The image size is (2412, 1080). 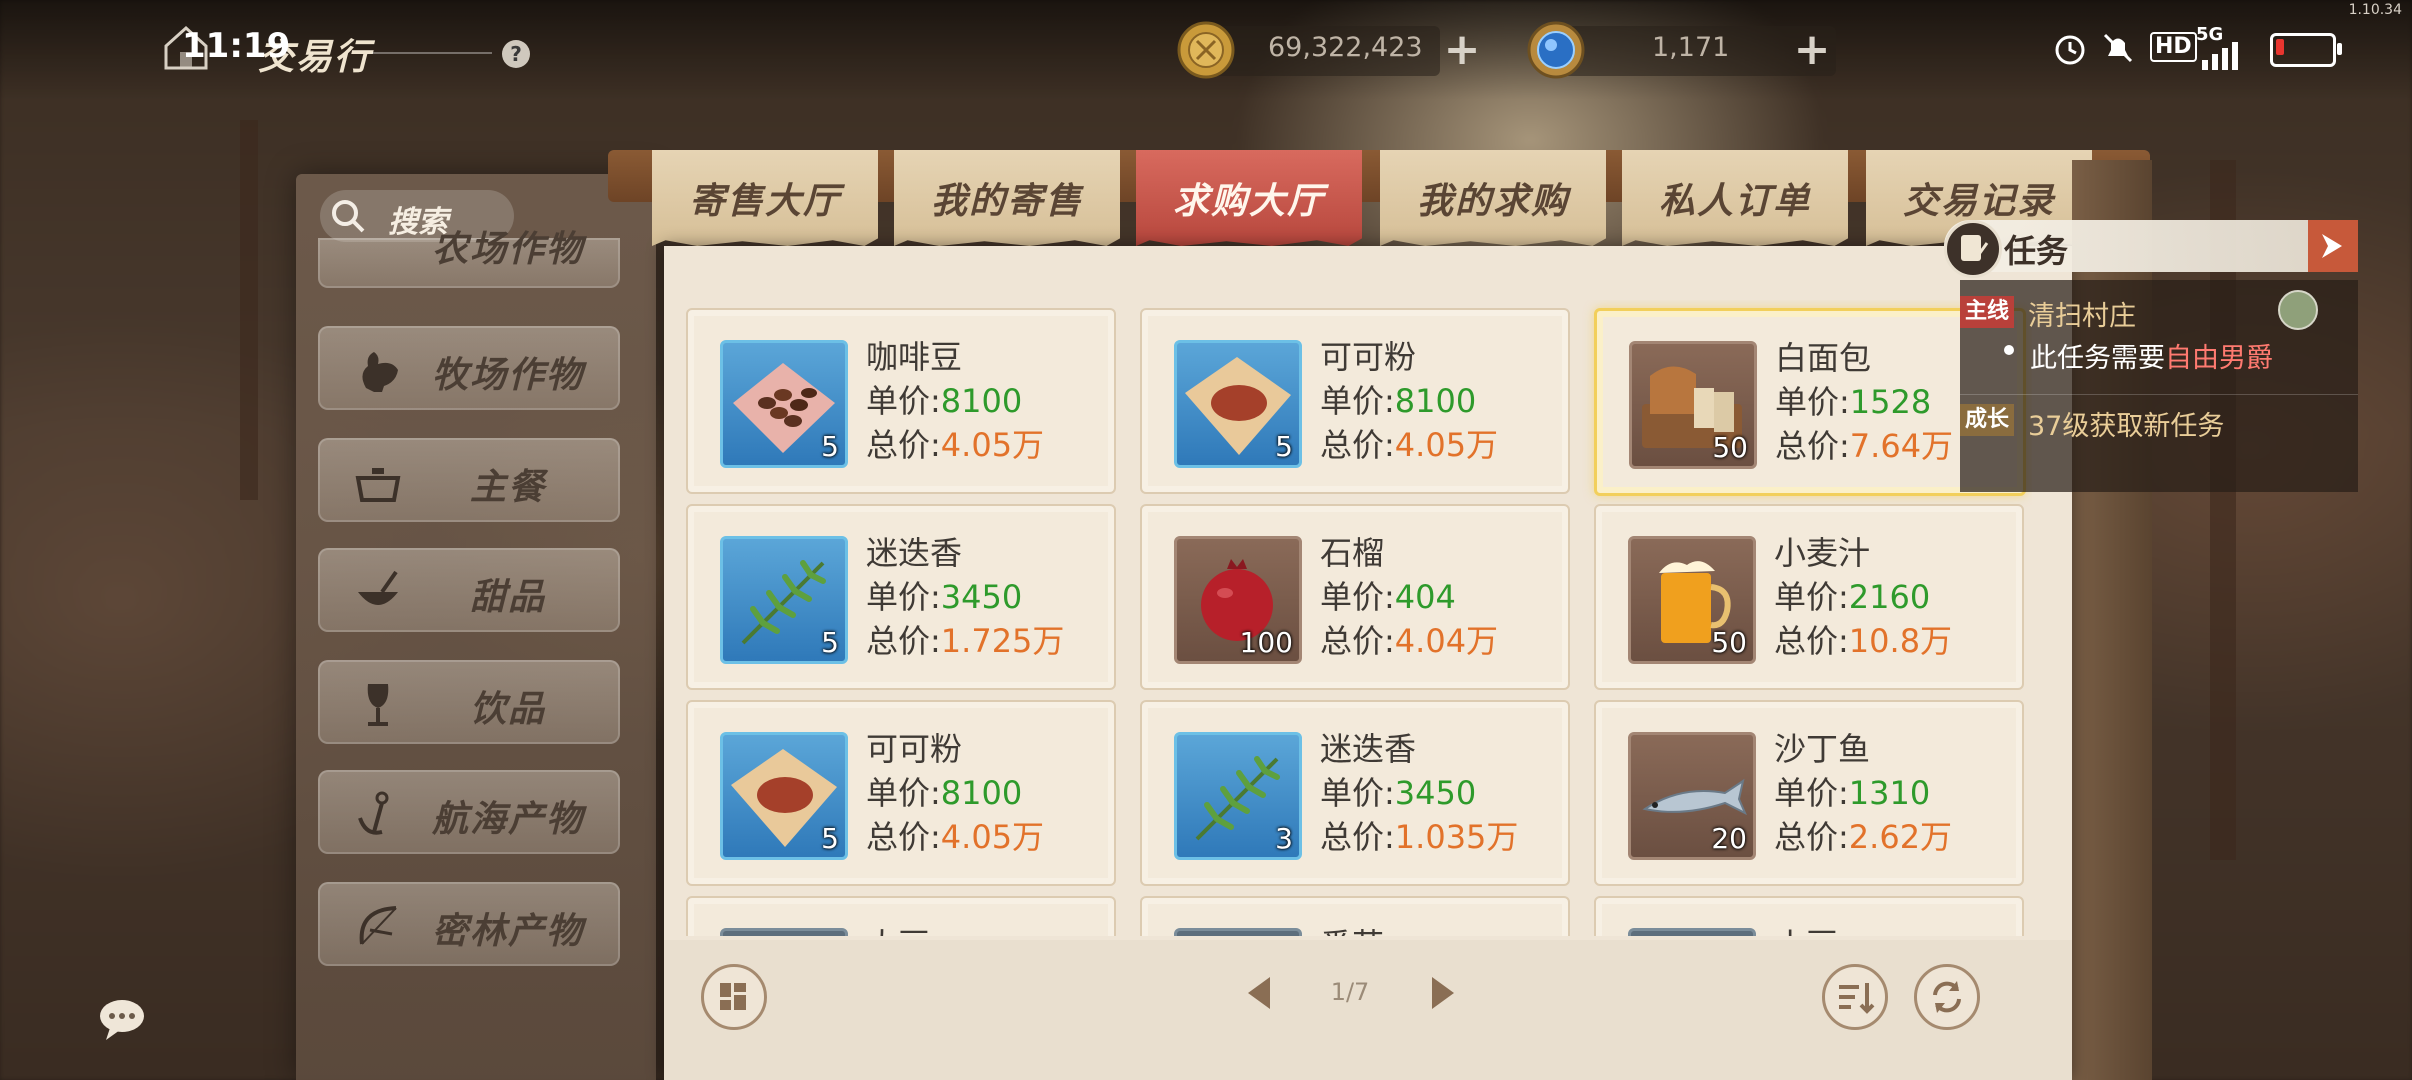 What do you see at coordinates (1425, 597) in the screenshot?
I see `unit-price-value: 404` at bounding box center [1425, 597].